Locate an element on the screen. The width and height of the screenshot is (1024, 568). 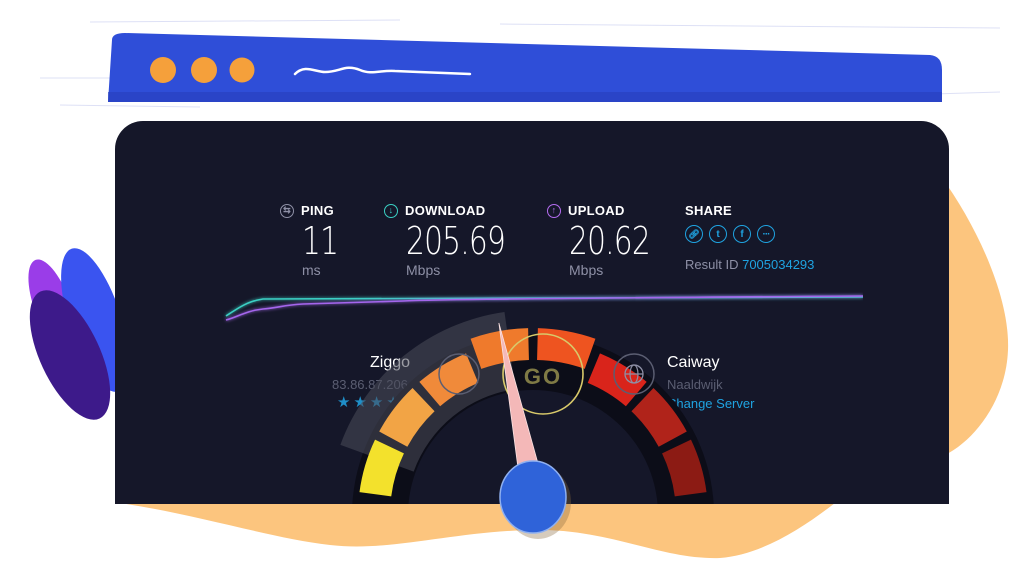
gauge-knob is located at coordinates (533, 497).